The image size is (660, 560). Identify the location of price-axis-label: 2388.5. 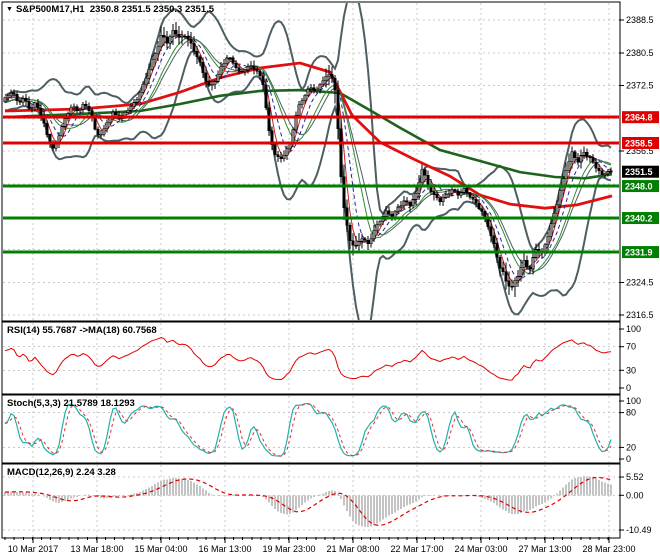
(640, 20).